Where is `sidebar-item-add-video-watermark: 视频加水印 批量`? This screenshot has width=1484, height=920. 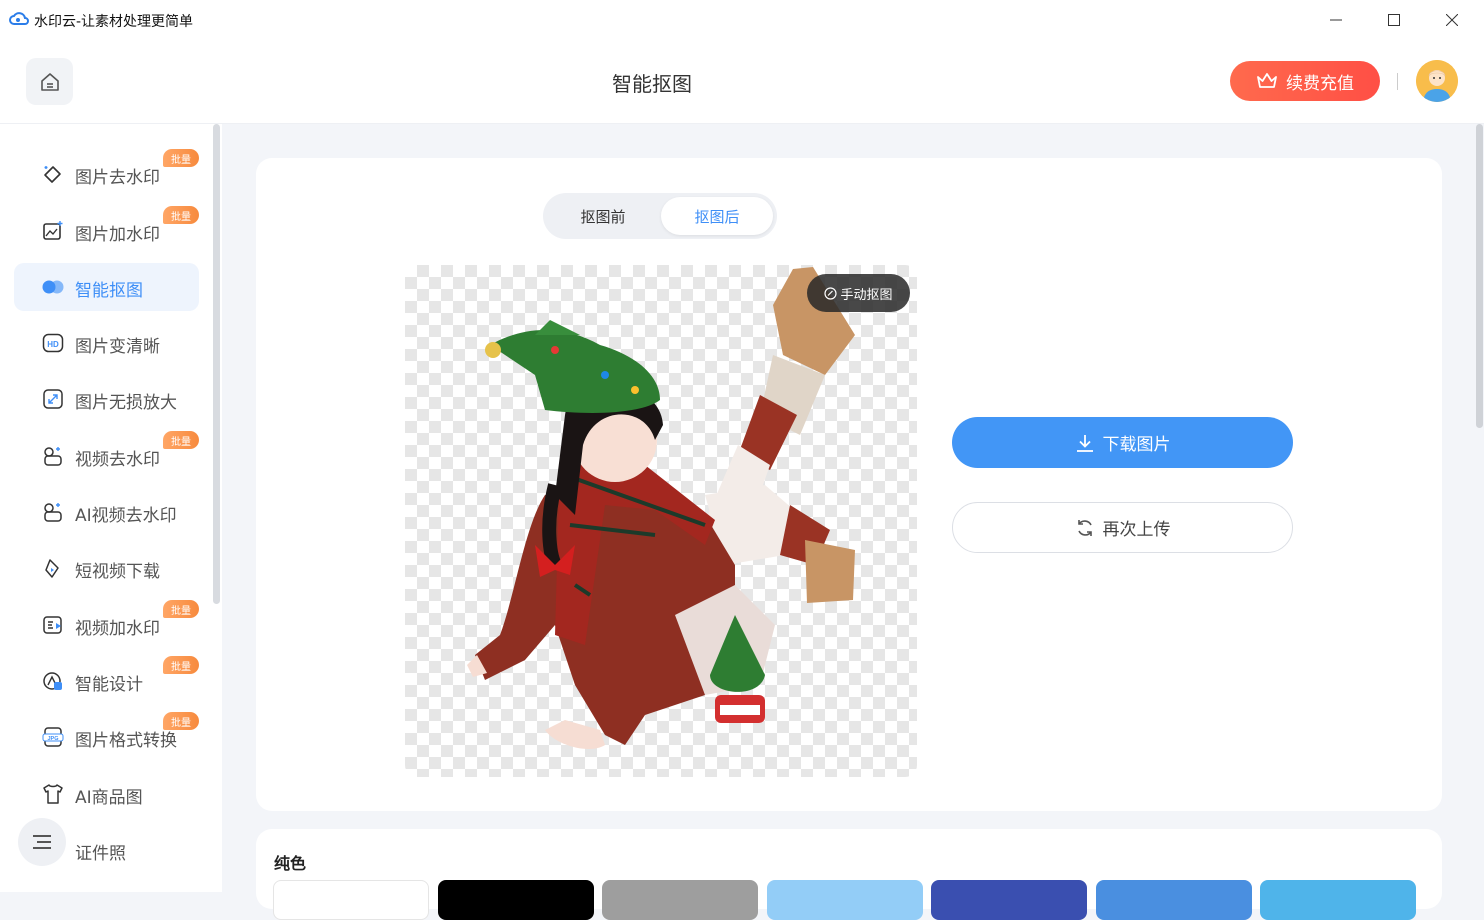 sidebar-item-add-video-watermark: 视频加水印 批量 is located at coordinates (106, 624).